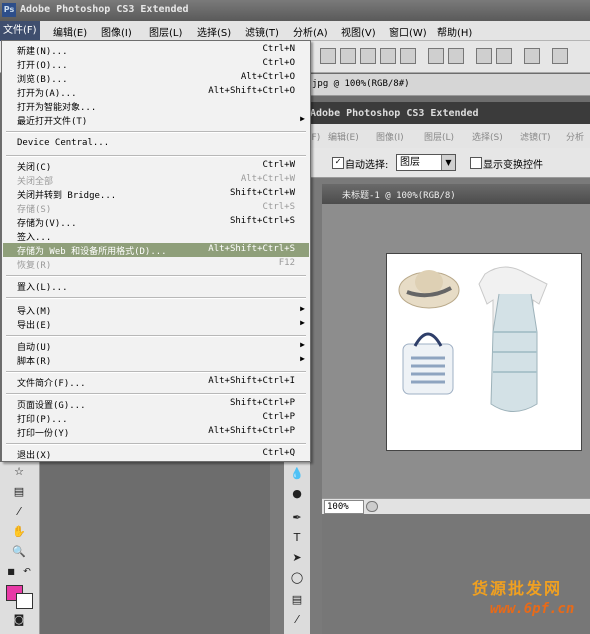 The width and height of the screenshot is (590, 634). What do you see at coordinates (156, 166) in the screenshot?
I see `menu-item-close: 关闭(C) Ctrl+W` at bounding box center [156, 166].